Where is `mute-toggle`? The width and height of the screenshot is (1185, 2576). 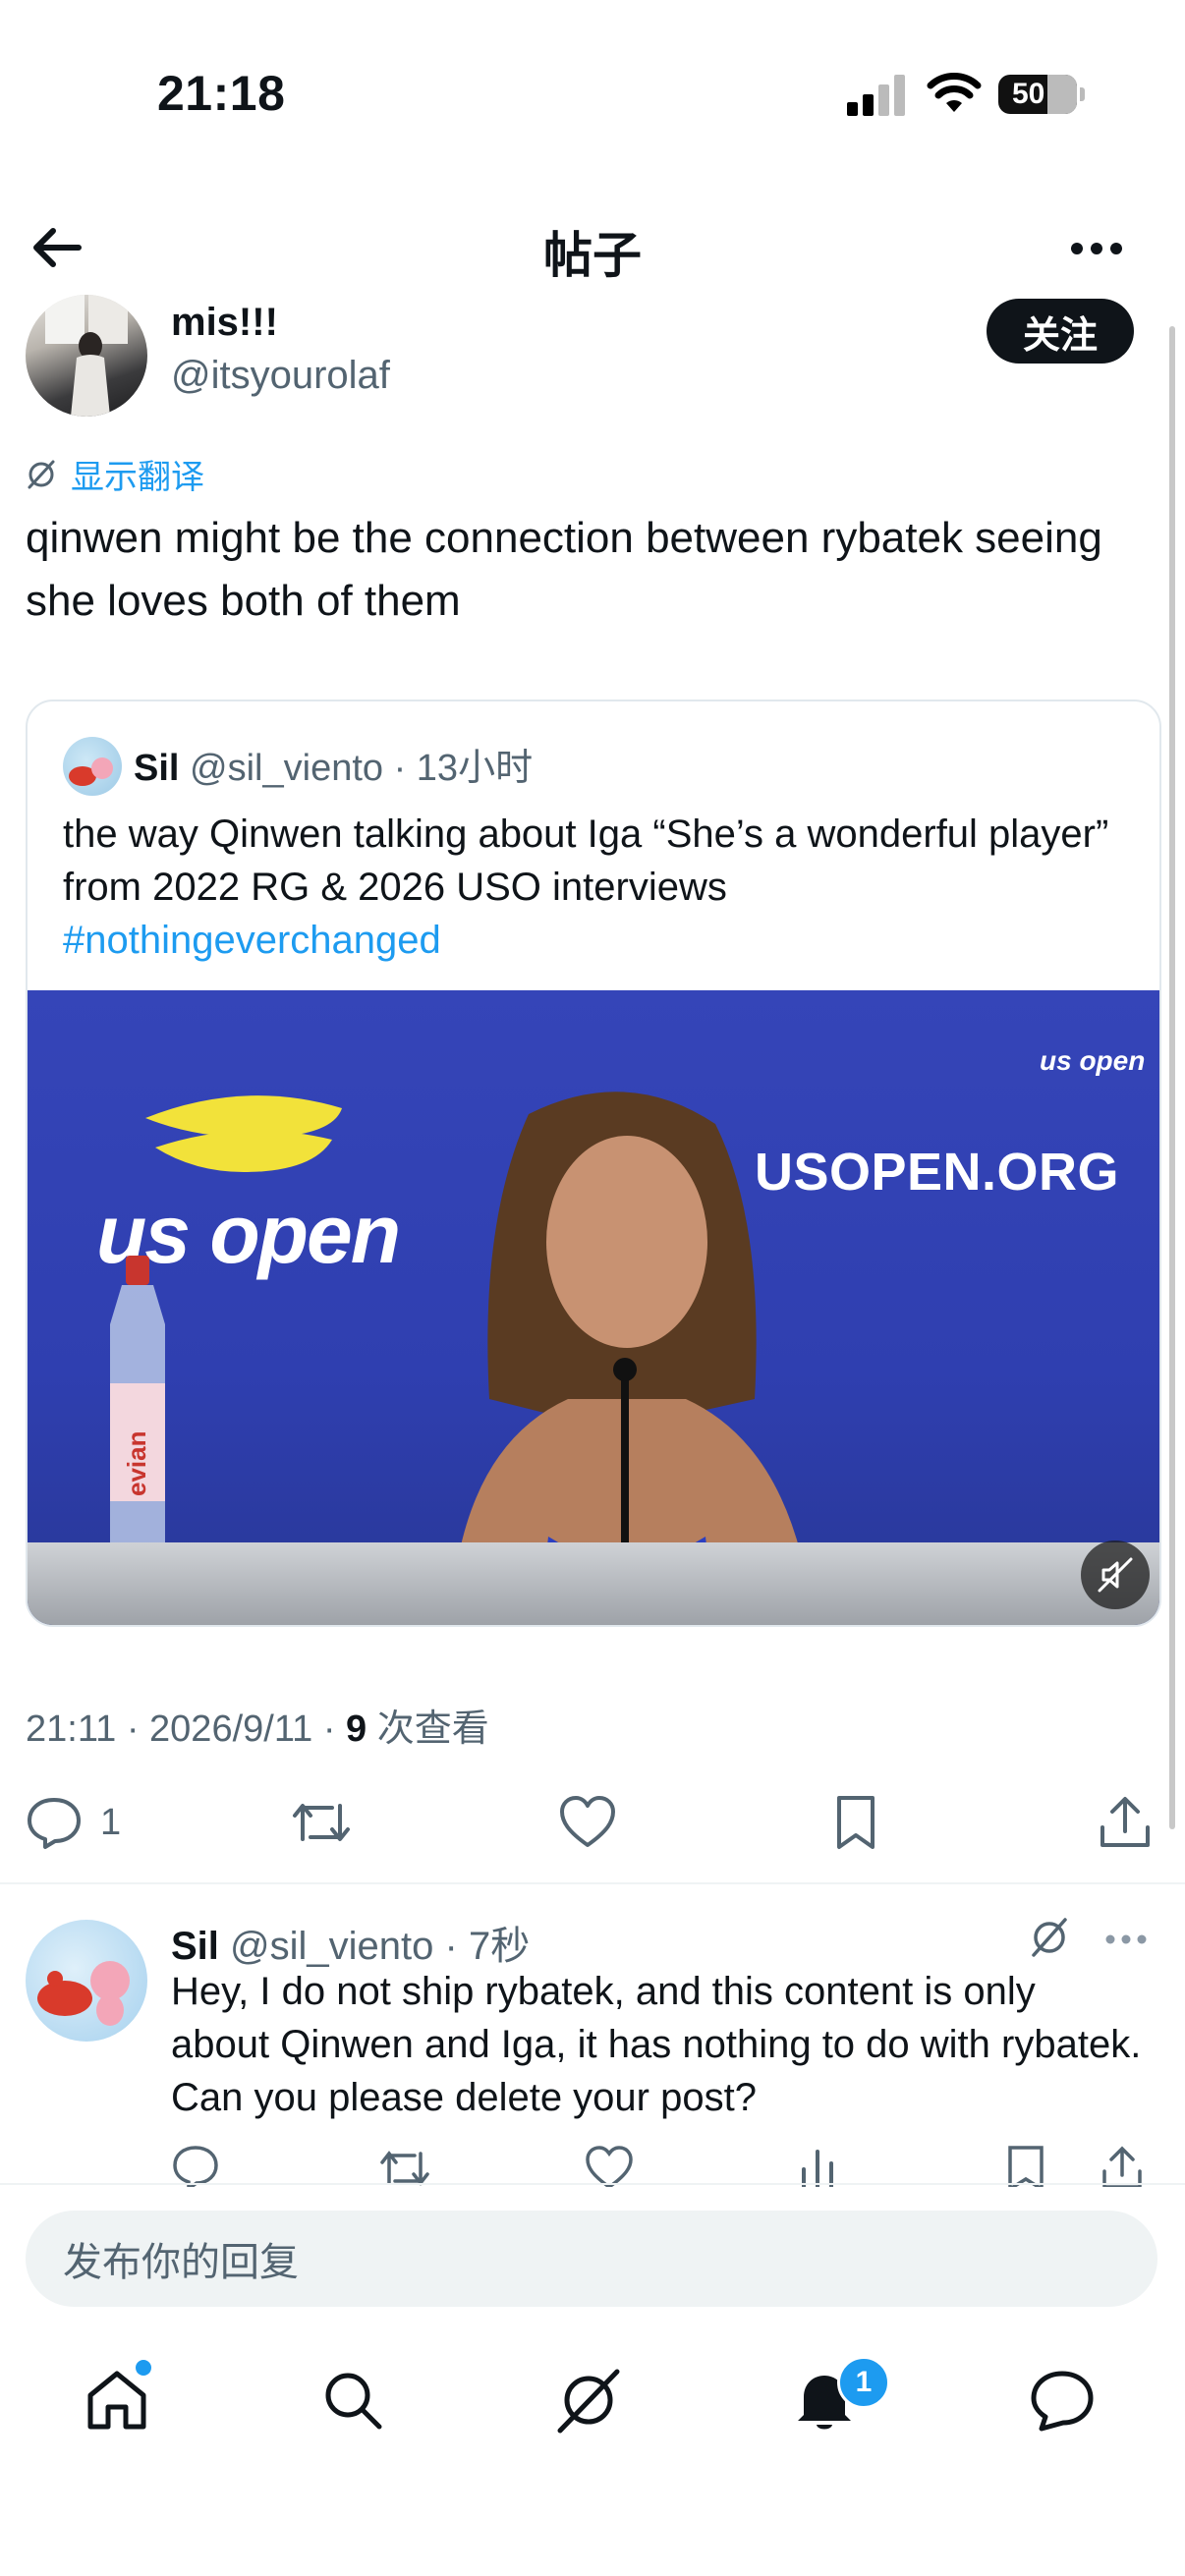
mute-toggle is located at coordinates (1115, 1574).